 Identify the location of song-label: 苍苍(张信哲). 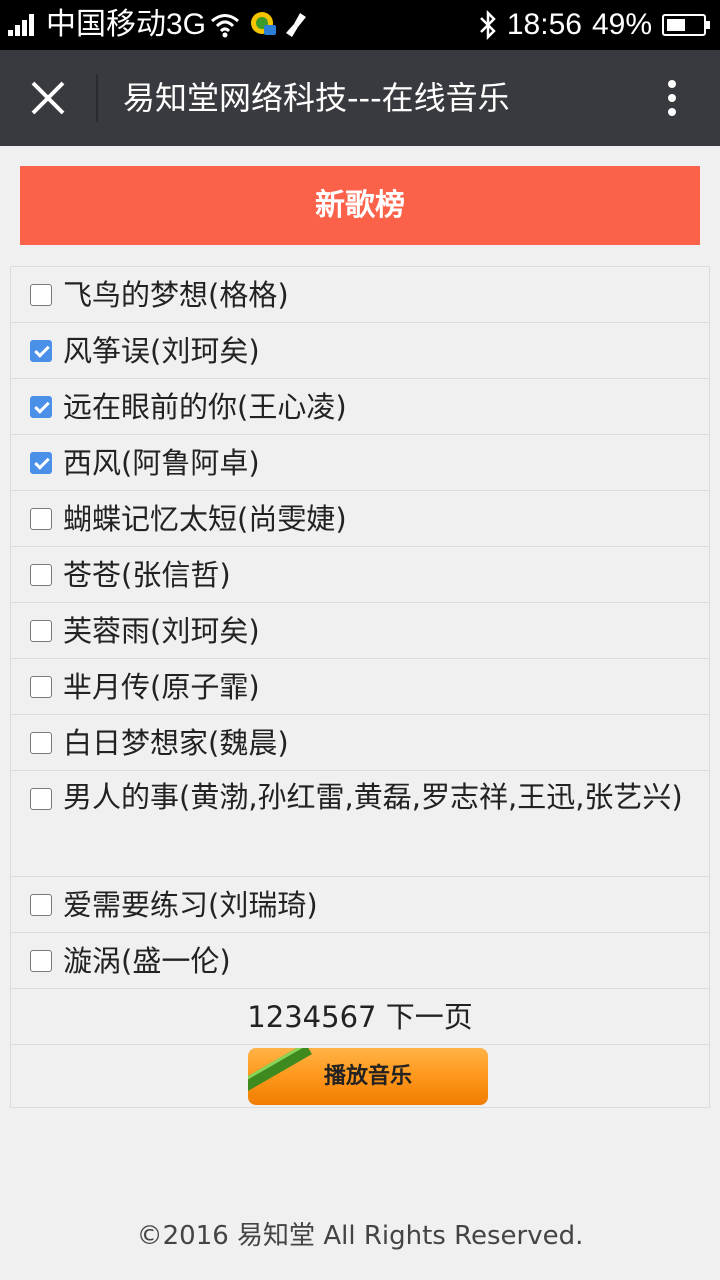
(147, 575).